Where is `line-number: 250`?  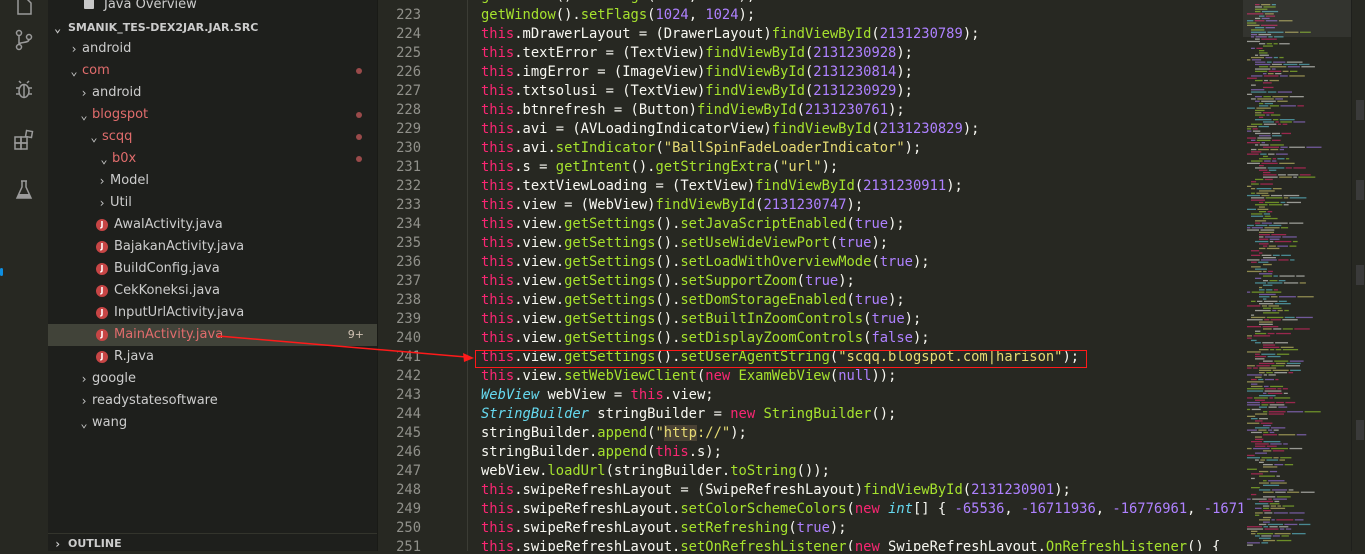 line-number: 250 is located at coordinates (408, 528).